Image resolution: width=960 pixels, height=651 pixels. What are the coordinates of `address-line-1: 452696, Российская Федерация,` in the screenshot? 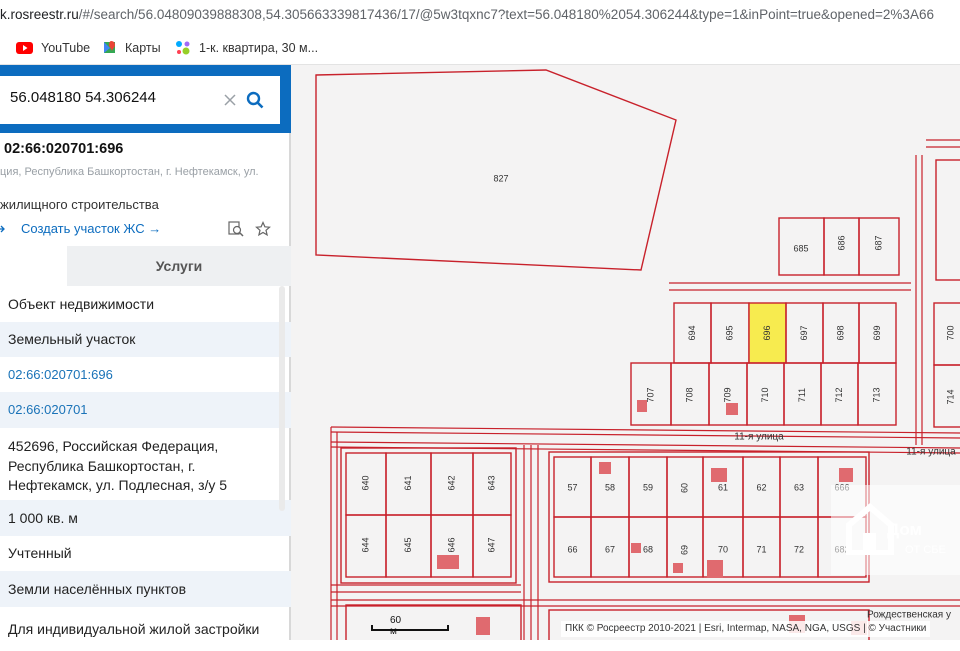 It's located at (113, 446).